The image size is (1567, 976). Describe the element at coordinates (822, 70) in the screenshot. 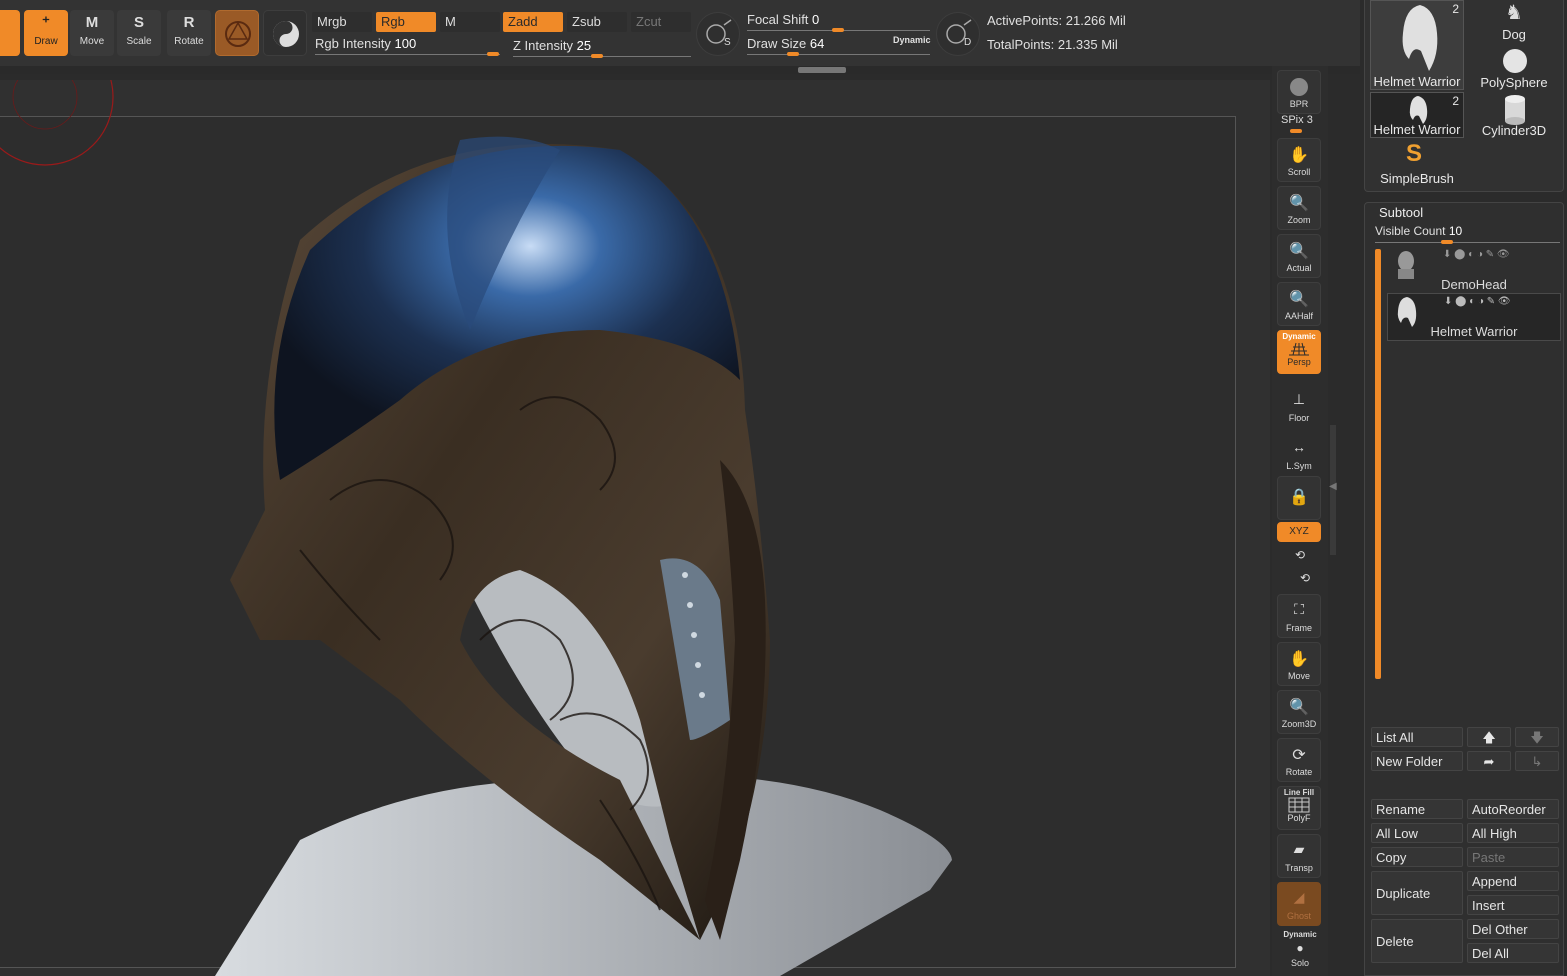

I see `scrollbar-thumb` at that location.